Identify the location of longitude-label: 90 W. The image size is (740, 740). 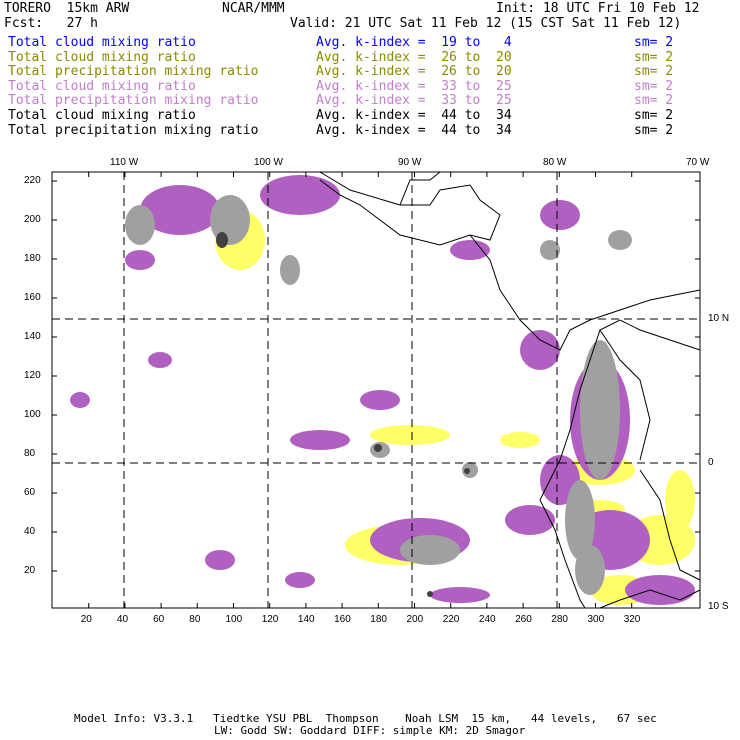
(410, 162).